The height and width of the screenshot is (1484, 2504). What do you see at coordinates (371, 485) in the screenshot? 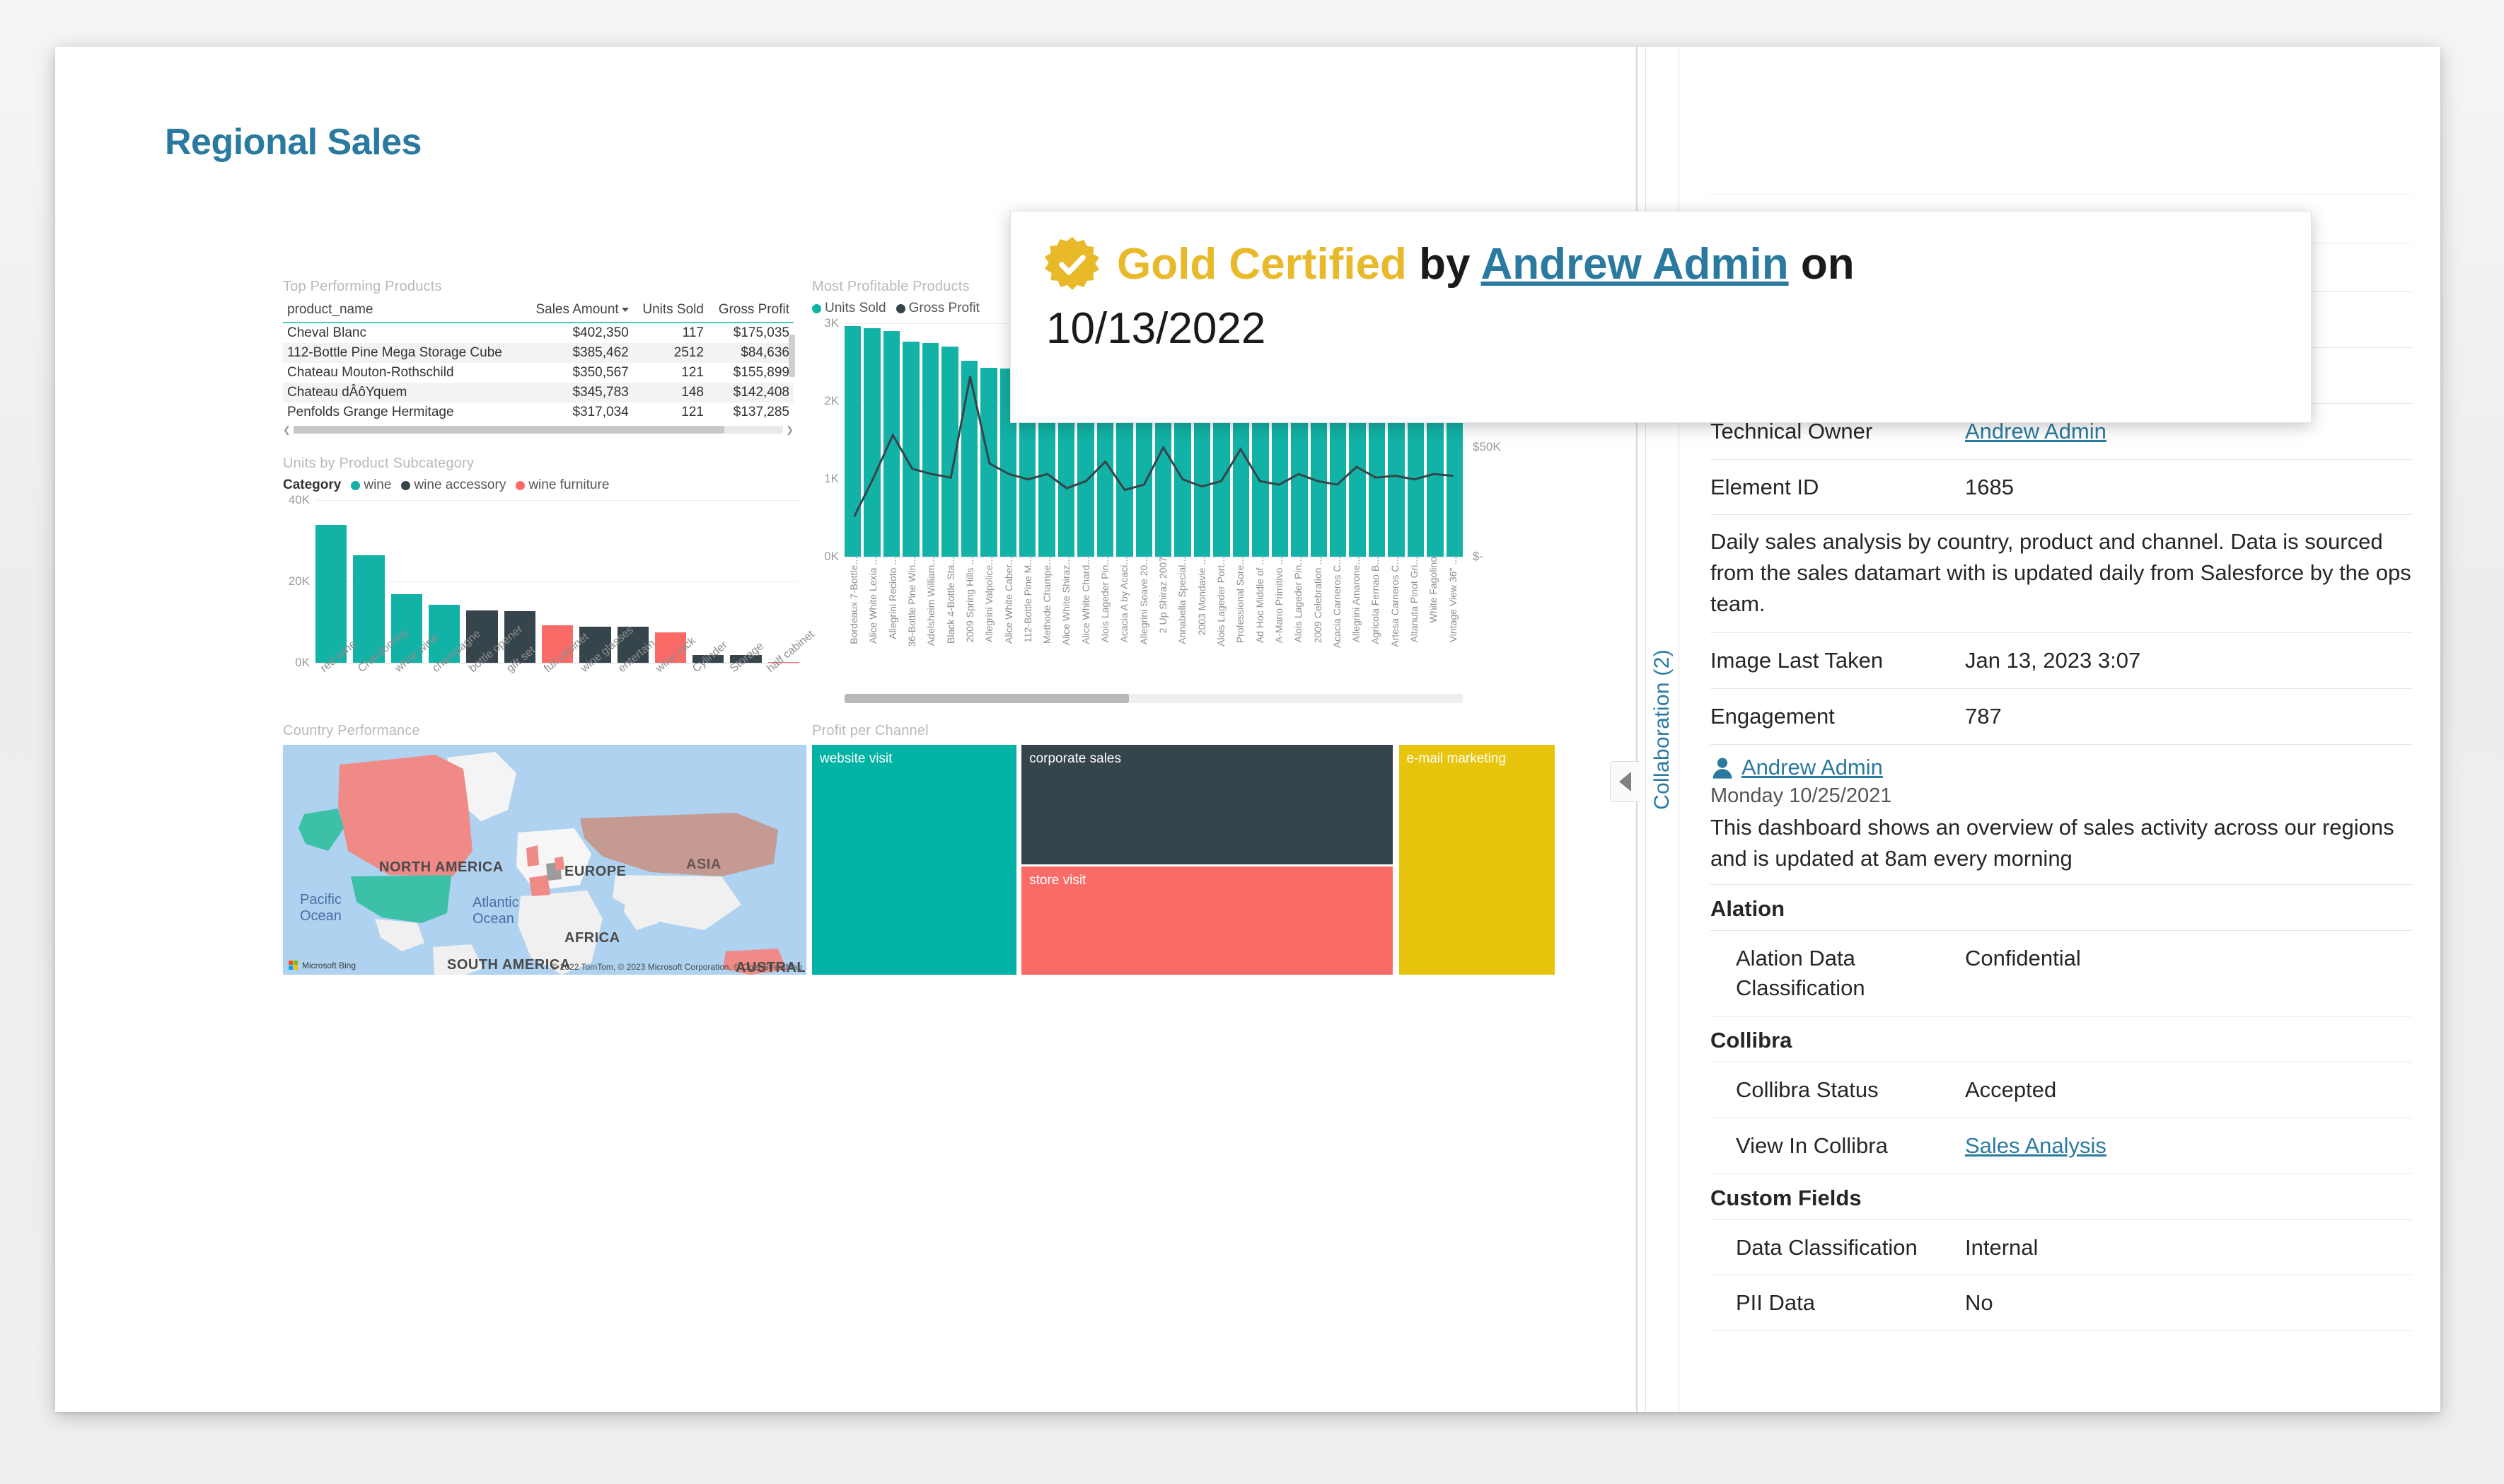
I see `legend-item-wine: wine` at bounding box center [371, 485].